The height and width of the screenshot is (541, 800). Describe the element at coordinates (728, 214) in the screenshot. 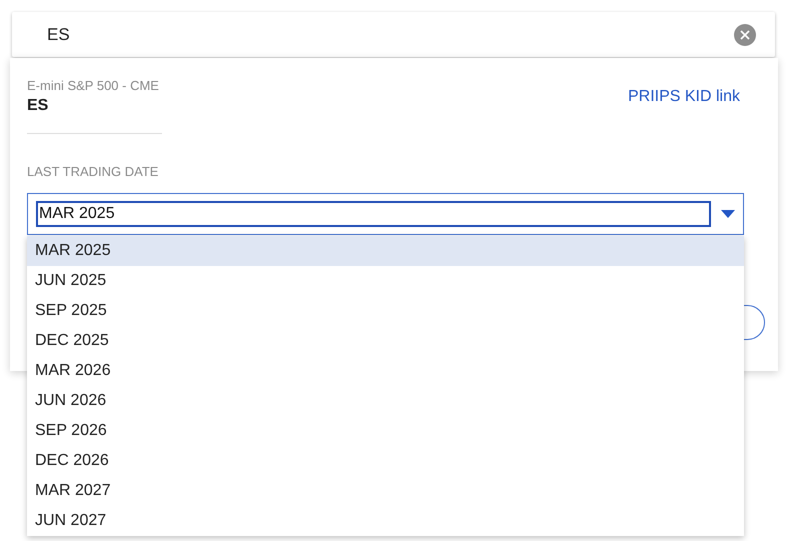

I see `caret-icon` at that location.